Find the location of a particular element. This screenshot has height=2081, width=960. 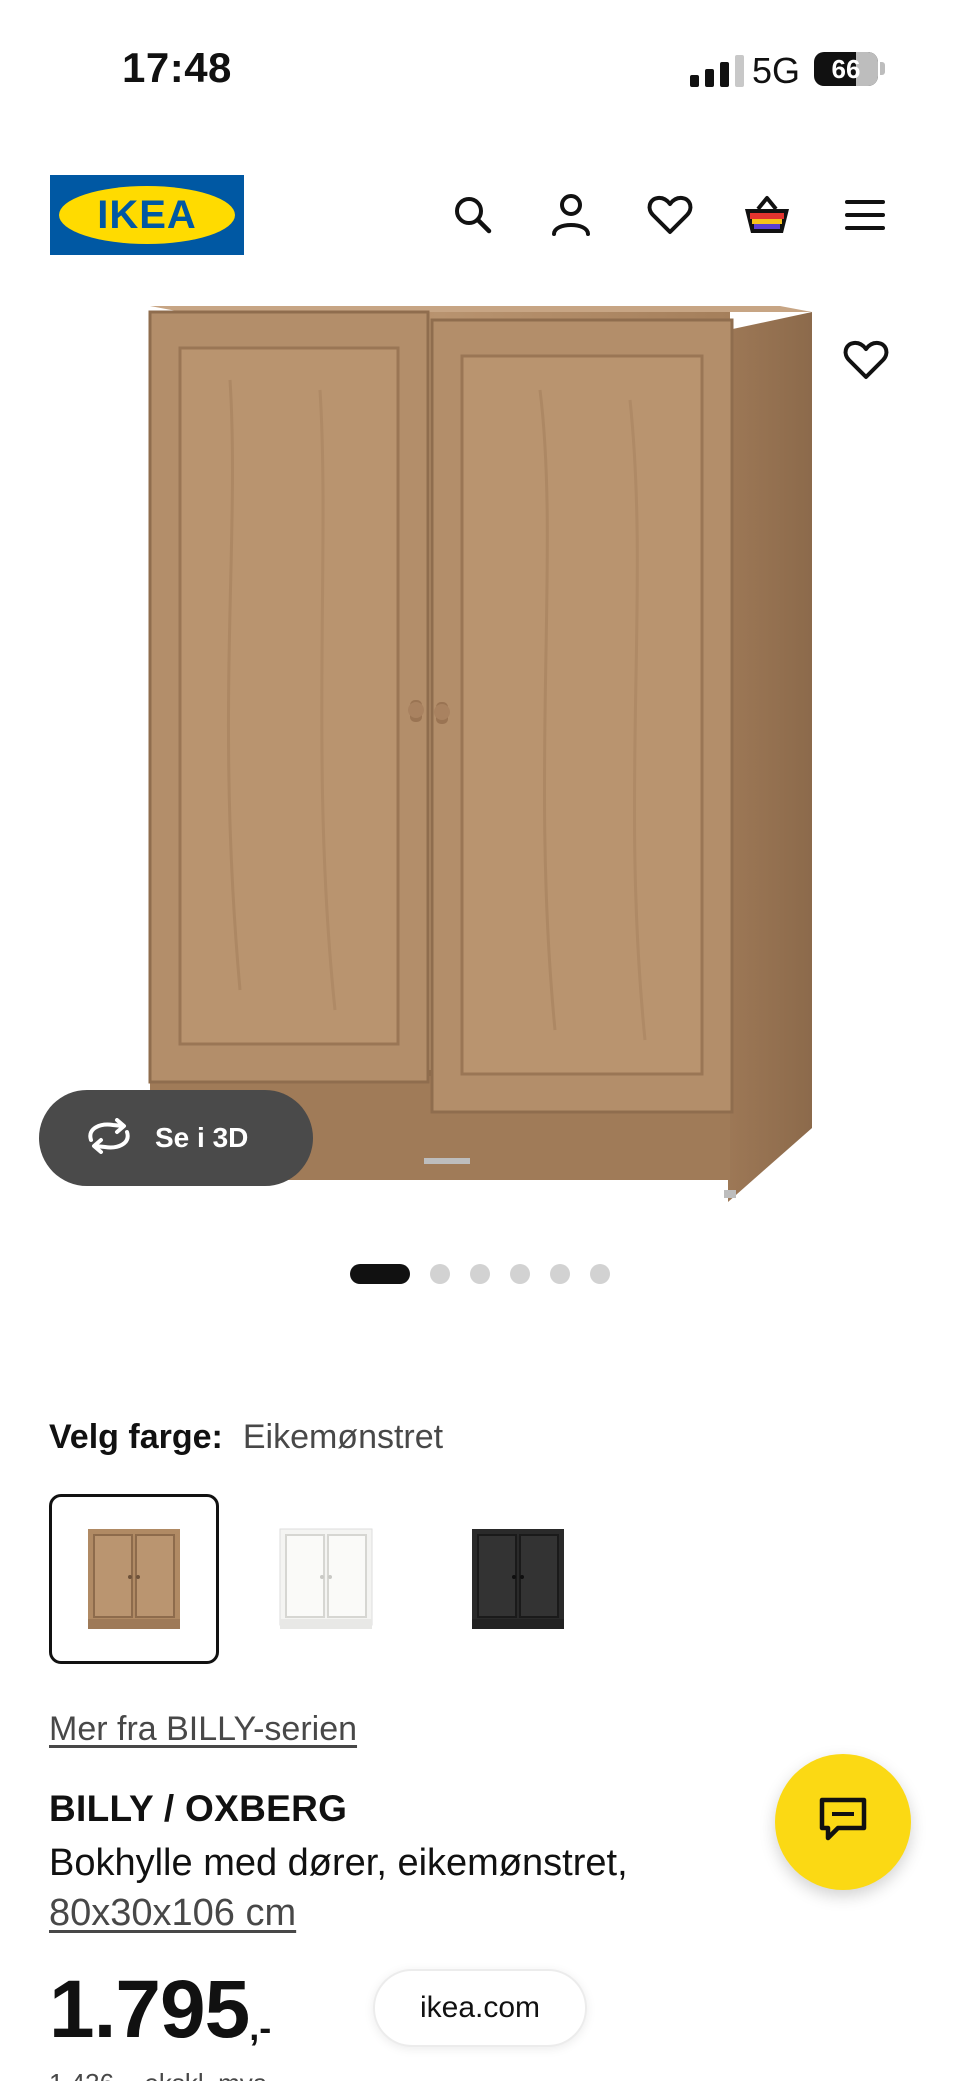

price: 1.795 ,- is located at coordinates (160, 2010).